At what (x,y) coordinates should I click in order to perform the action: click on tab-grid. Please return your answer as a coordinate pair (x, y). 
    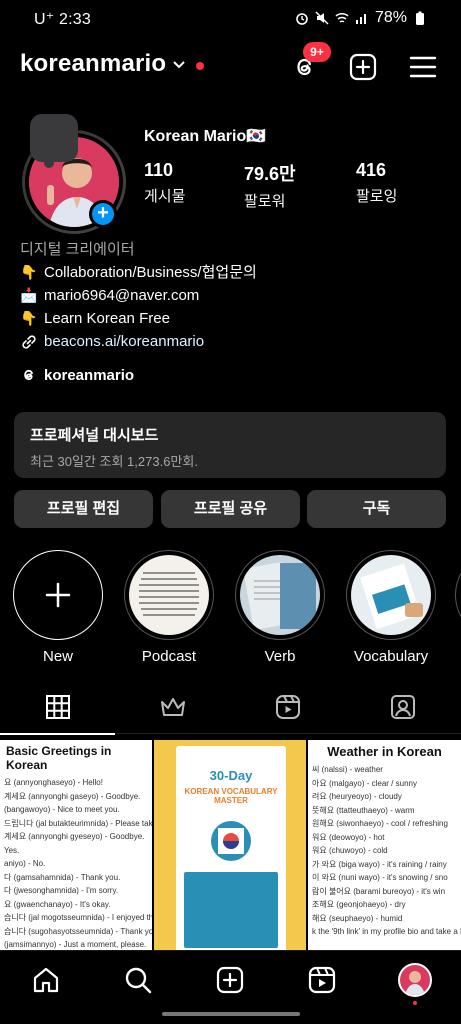
    Looking at the image, I should click on (57, 714).